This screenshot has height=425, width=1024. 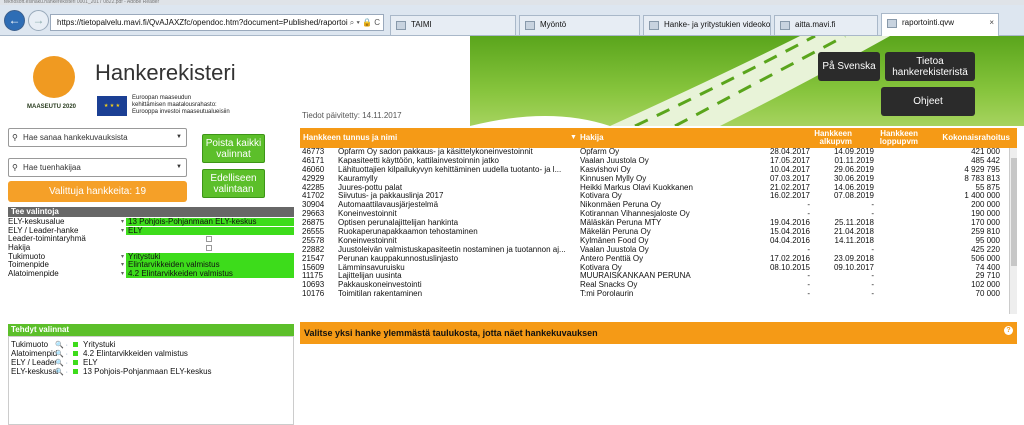 I want to click on funding-cell: 200 000, so click(x=985, y=205).